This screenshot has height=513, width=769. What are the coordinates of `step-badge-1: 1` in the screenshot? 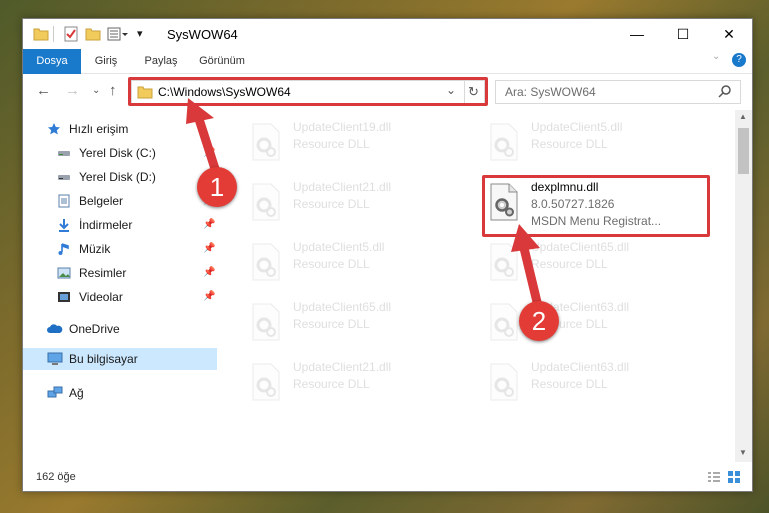 It's located at (217, 187).